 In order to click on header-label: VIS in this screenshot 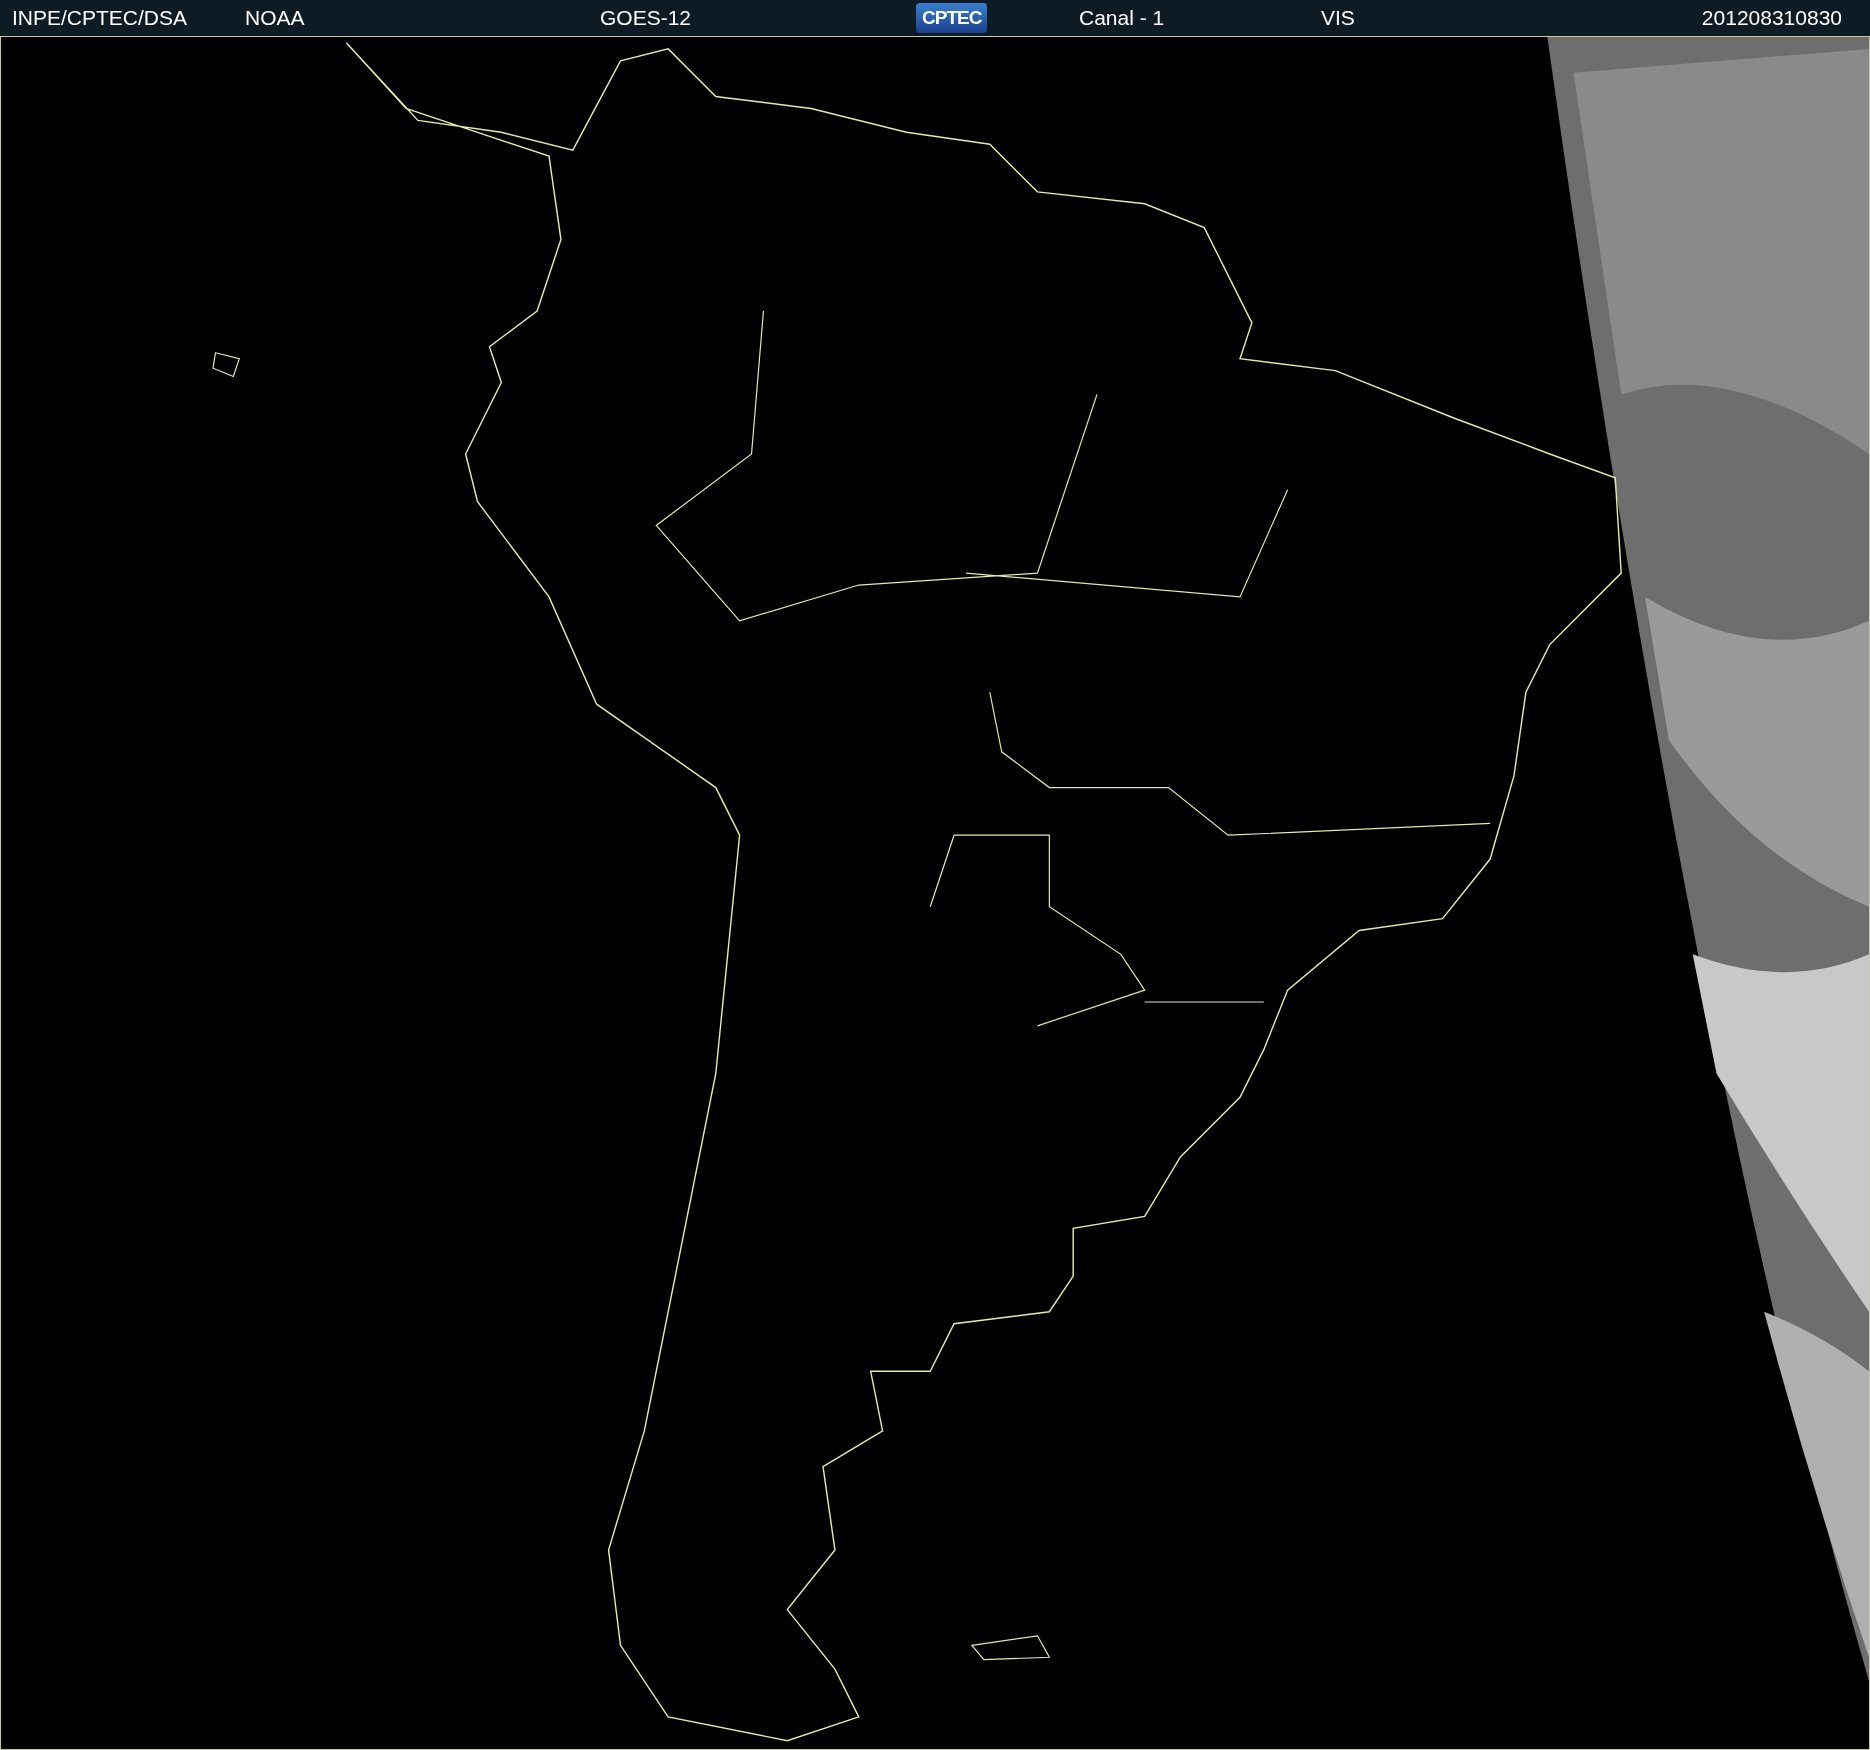, I will do `click(1338, 18)`.